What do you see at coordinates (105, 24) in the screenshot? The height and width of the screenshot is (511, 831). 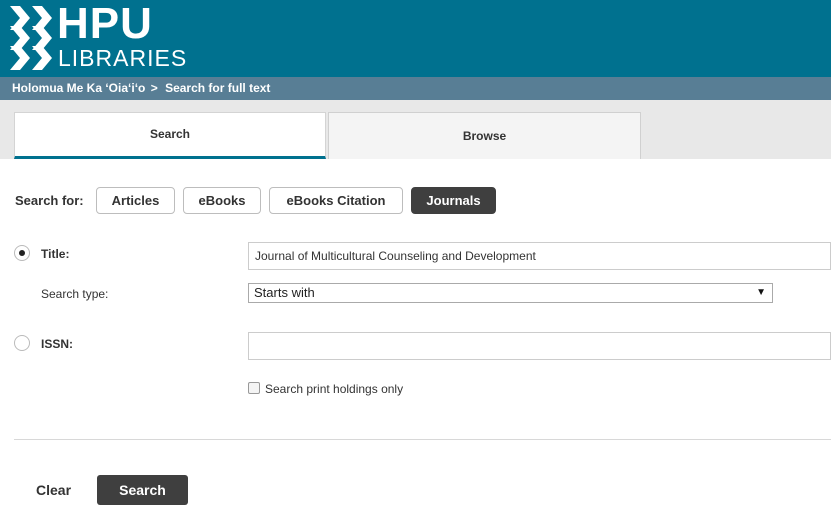 I see `logo-text-hpu: HPU` at bounding box center [105, 24].